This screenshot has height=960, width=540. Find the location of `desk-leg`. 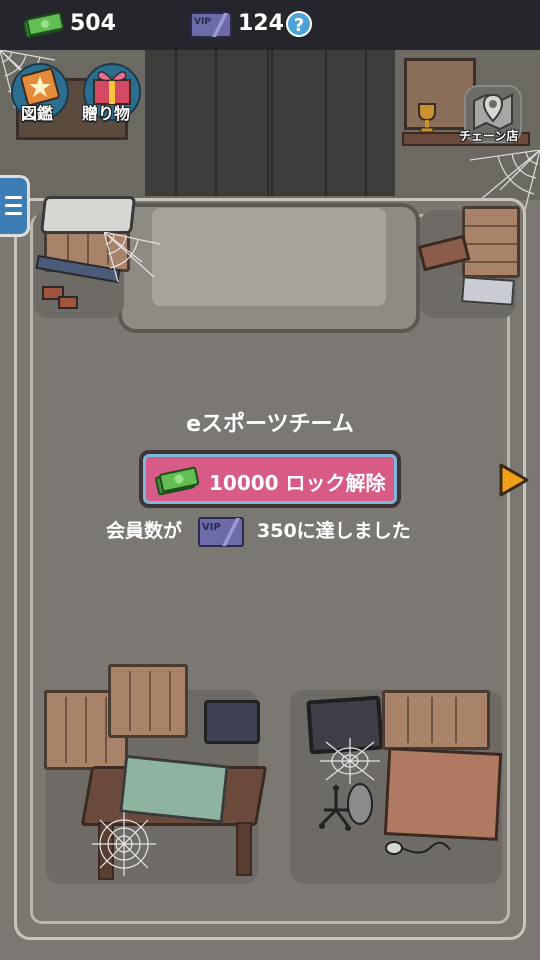

desk-leg is located at coordinates (244, 849).